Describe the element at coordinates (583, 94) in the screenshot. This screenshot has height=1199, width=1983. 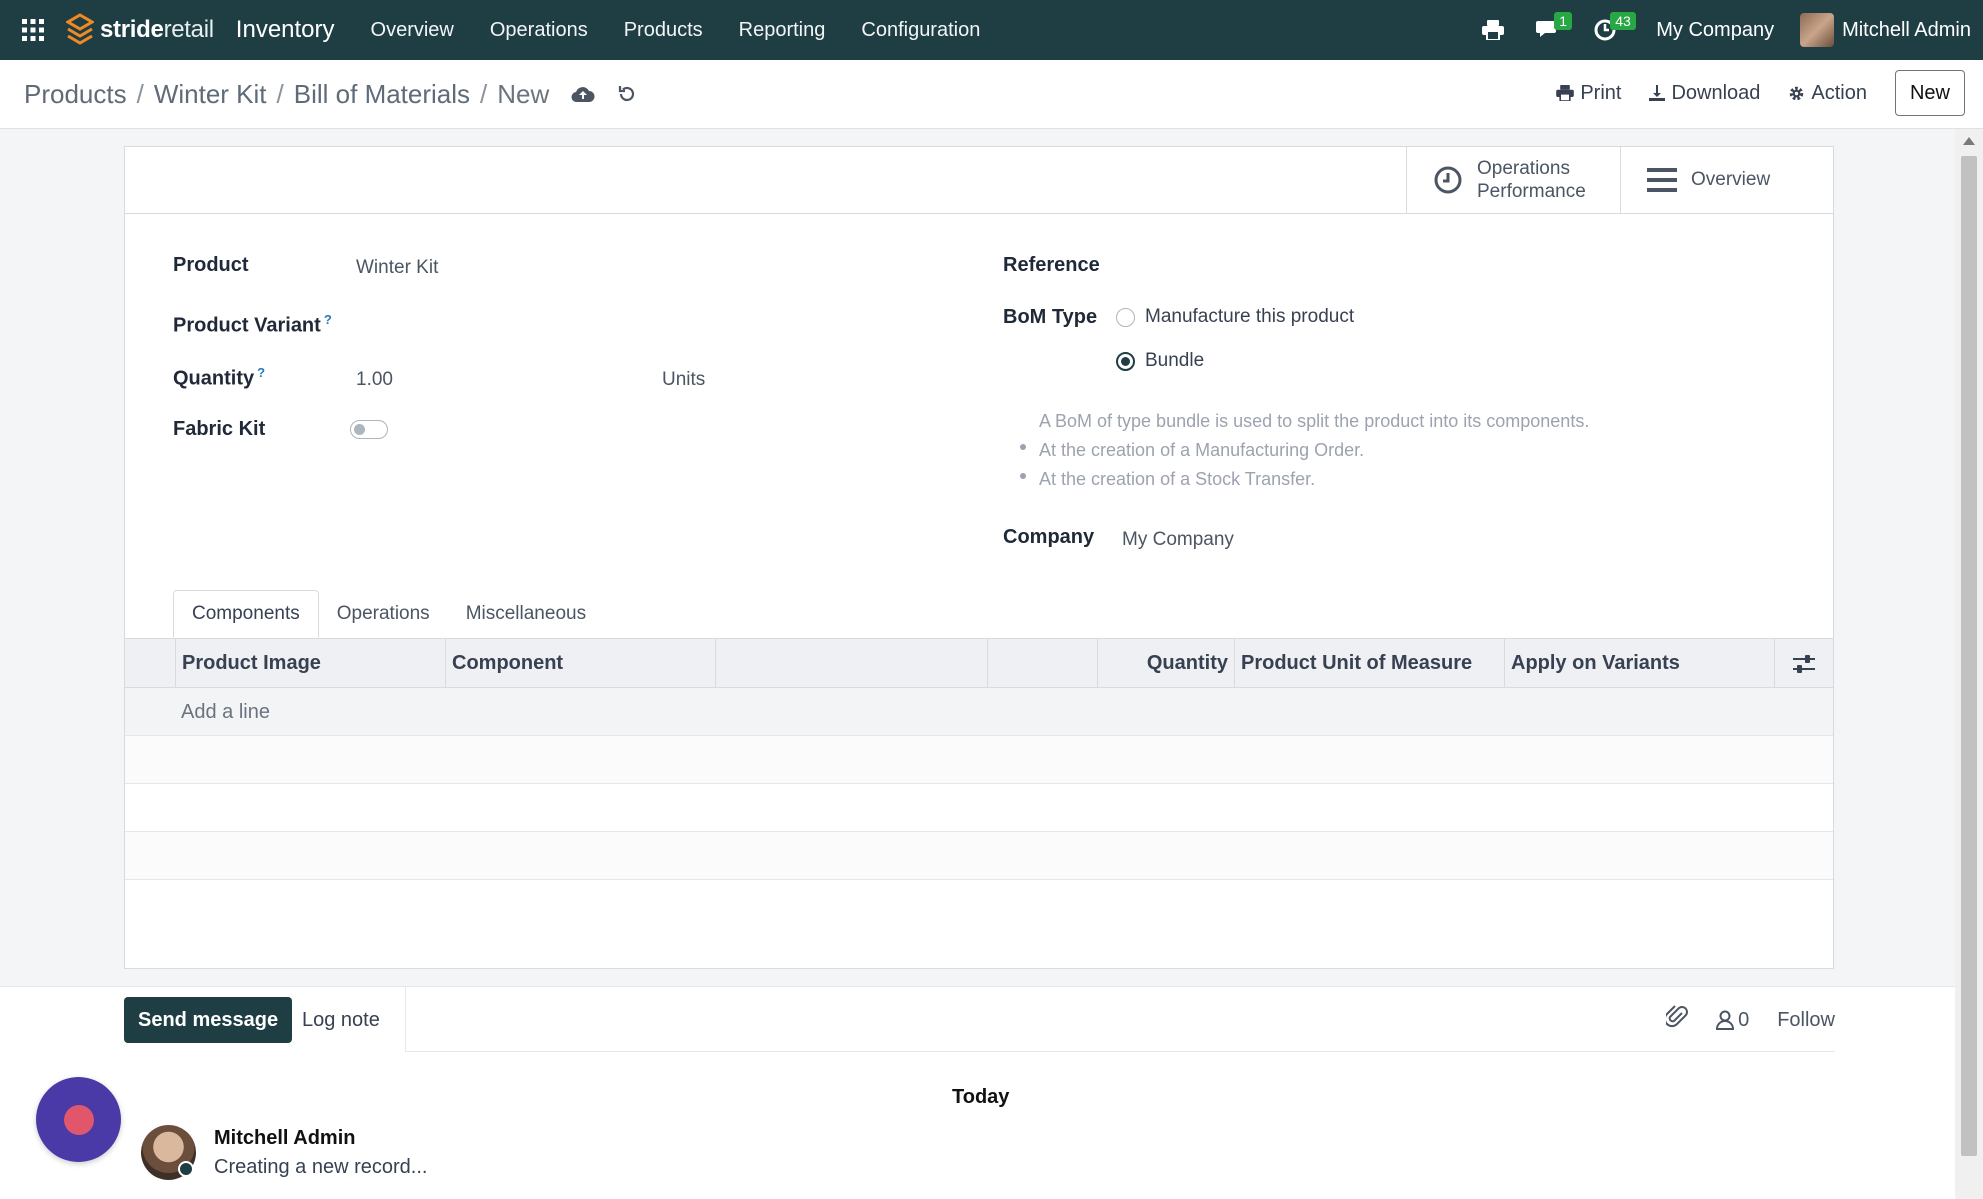
I see `cloud-upload-icon` at that location.